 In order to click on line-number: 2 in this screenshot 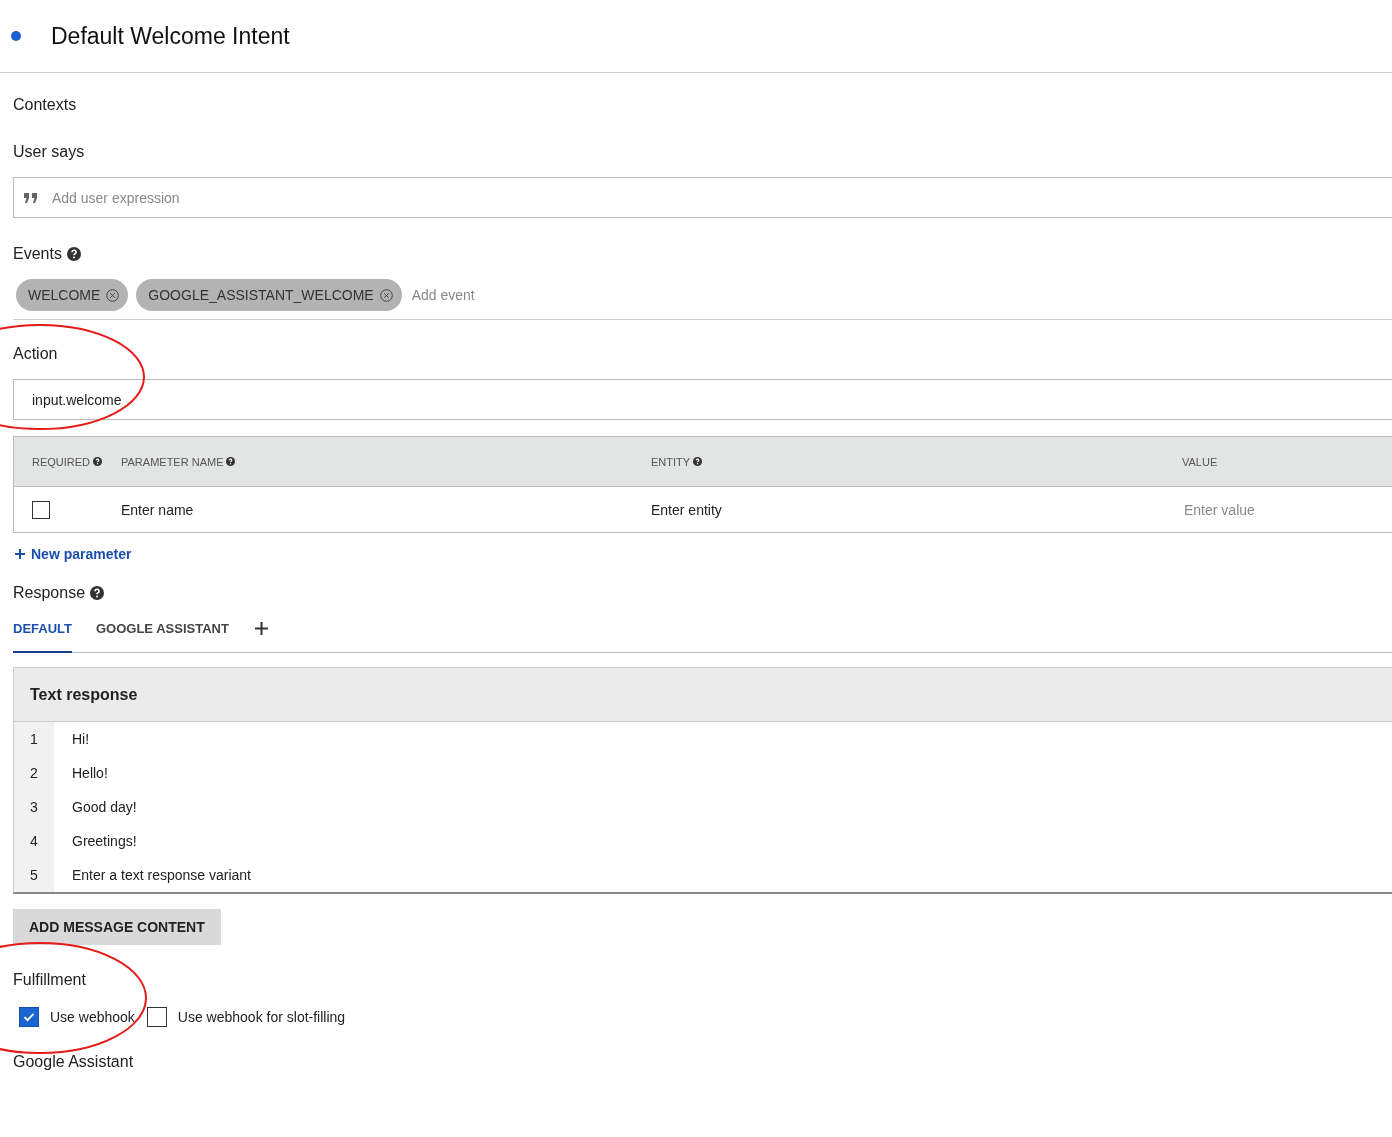, I will do `click(34, 773)`.